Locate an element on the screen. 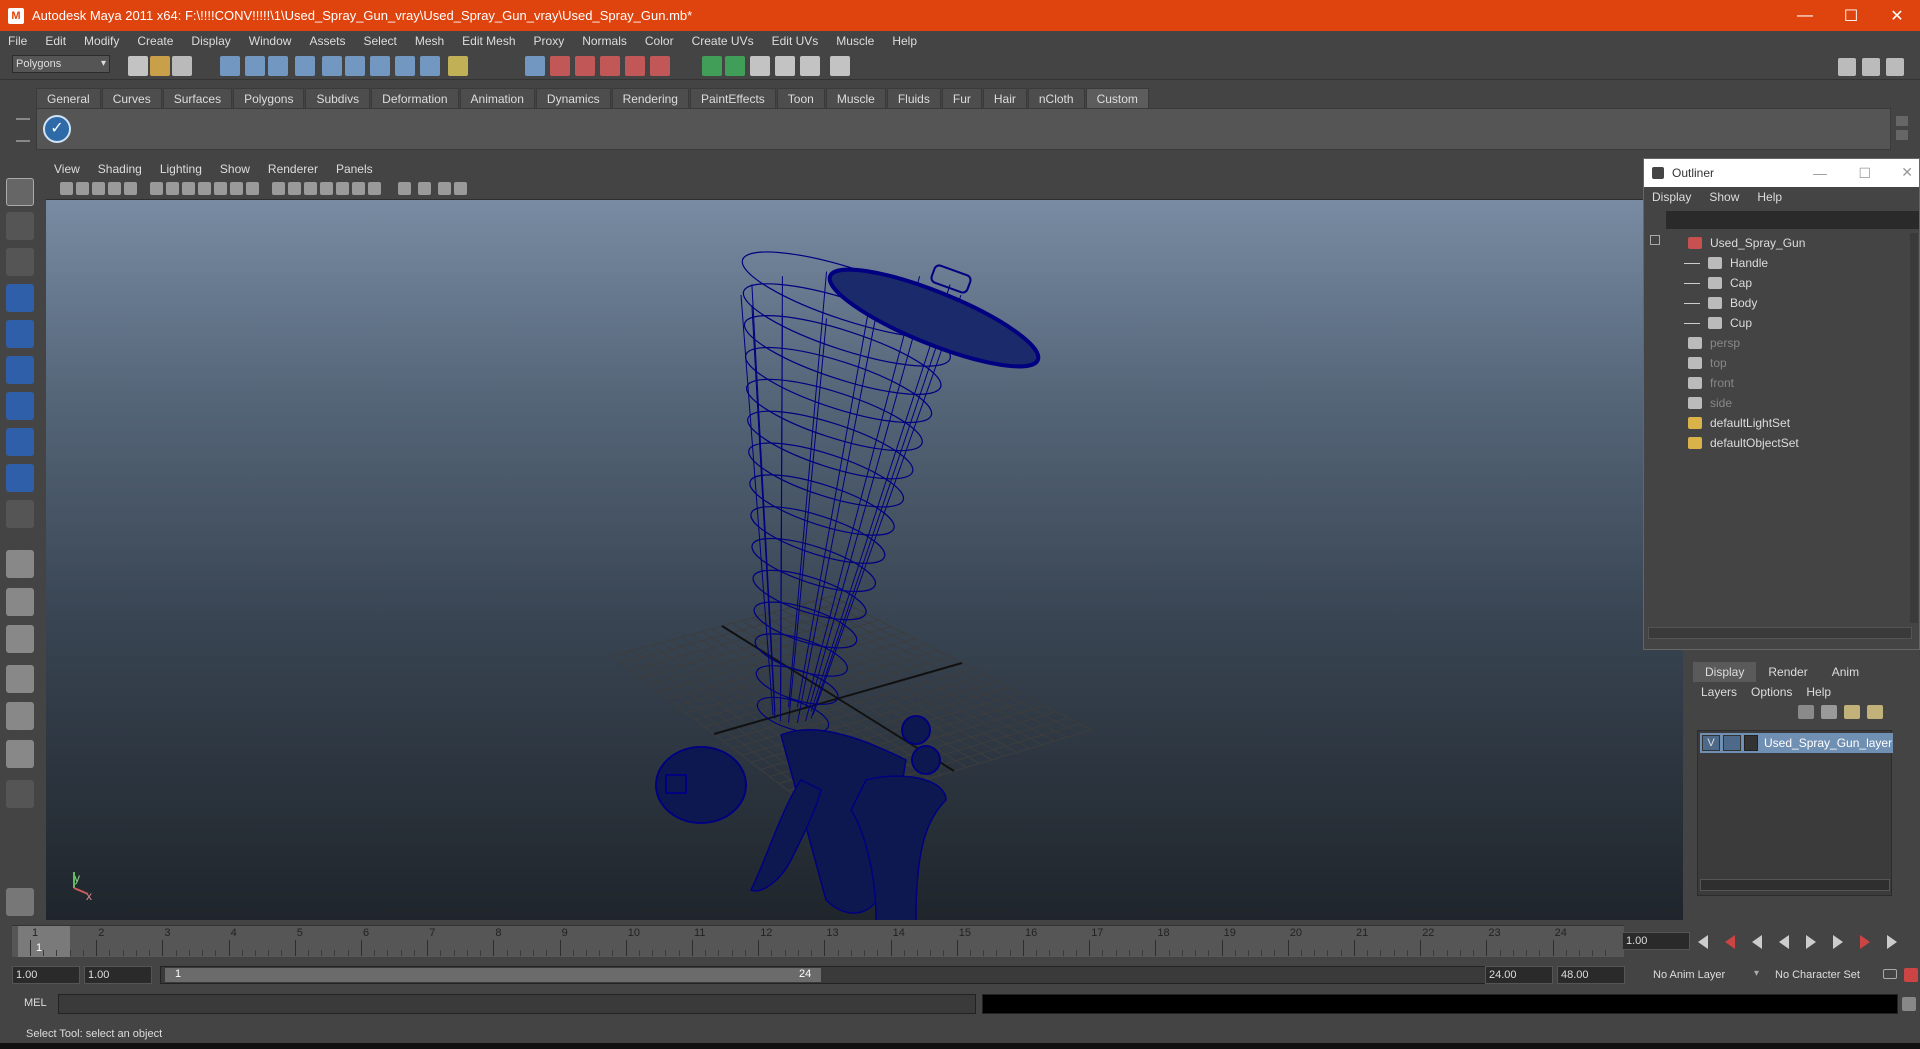 This screenshot has width=1920, height=1049. start-time-field: 1.00 is located at coordinates (46, 975).